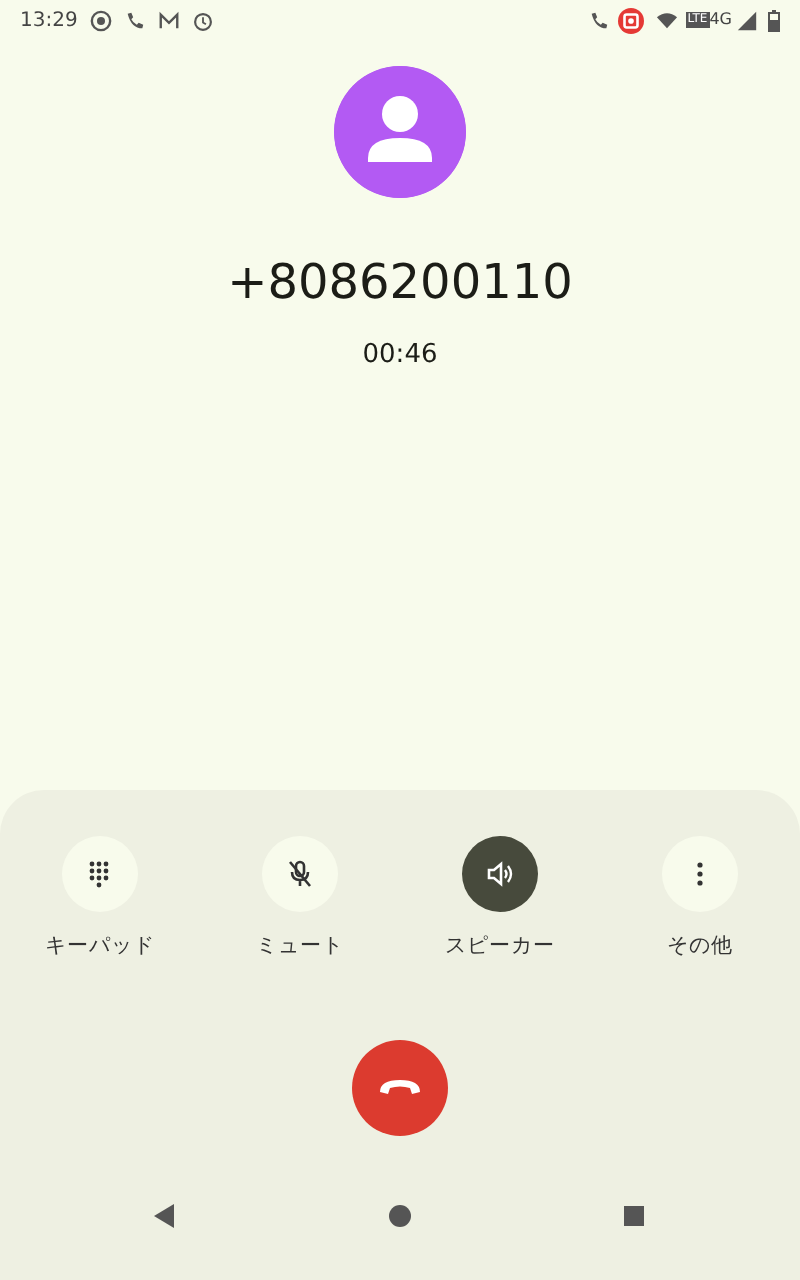 This screenshot has height=1280, width=800. Describe the element at coordinates (634, 1215) in the screenshot. I see `recents-button` at that location.